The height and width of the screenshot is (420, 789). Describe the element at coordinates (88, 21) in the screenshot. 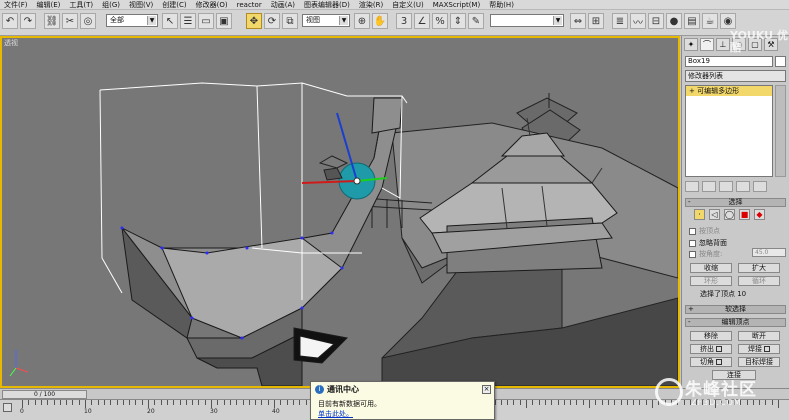

I see `bind-space-warp-icon: ◎` at that location.